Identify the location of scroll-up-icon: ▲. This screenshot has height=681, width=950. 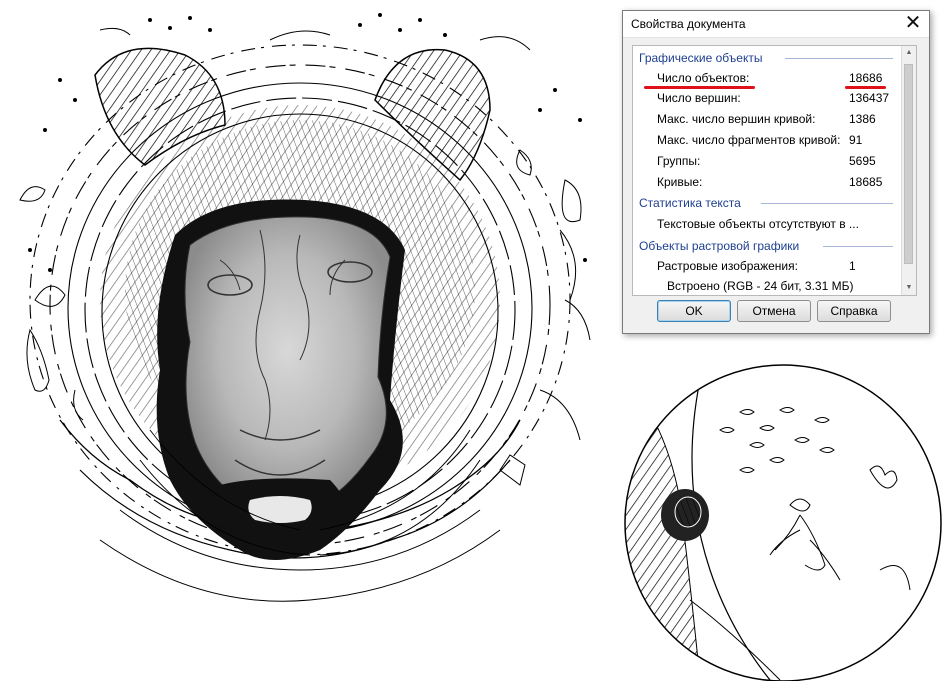
(909, 53).